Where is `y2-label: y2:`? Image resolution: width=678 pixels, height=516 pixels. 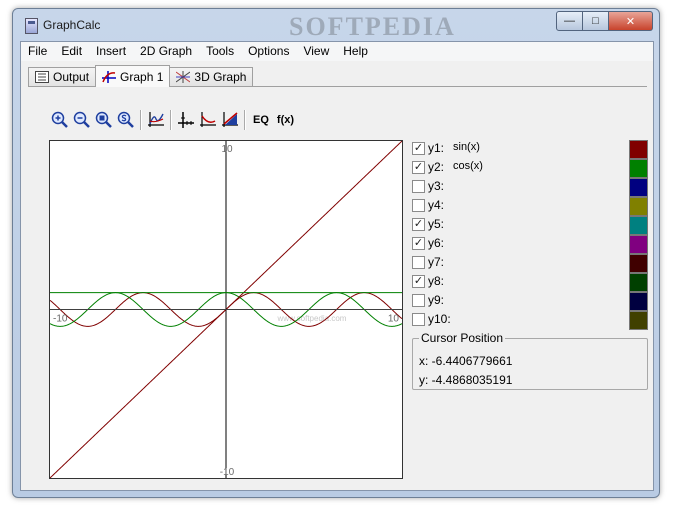 y2-label: y2: is located at coordinates (436, 167).